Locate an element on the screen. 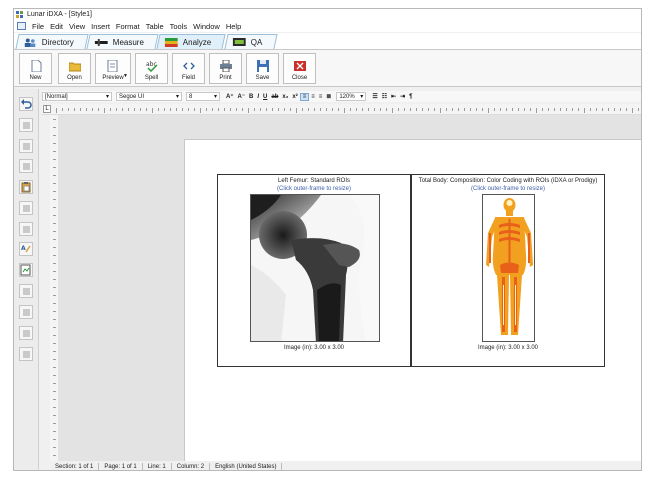 The width and height of the screenshot is (652, 477). spelling-tool-button: A is located at coordinates (26, 249).